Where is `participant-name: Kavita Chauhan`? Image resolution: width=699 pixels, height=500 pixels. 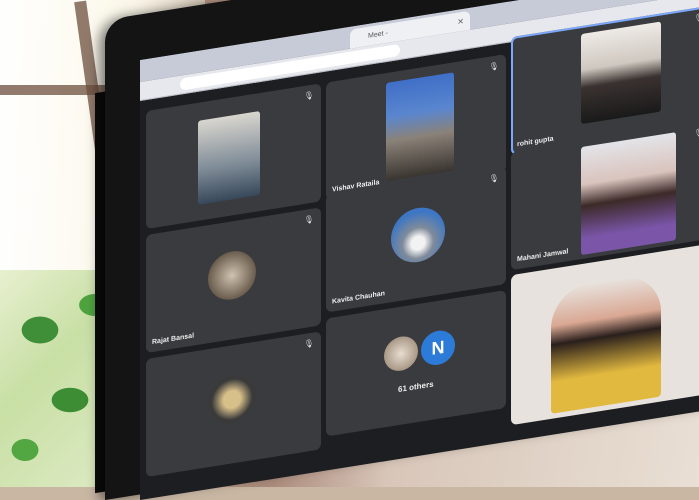 participant-name: Kavita Chauhan is located at coordinates (358, 298).